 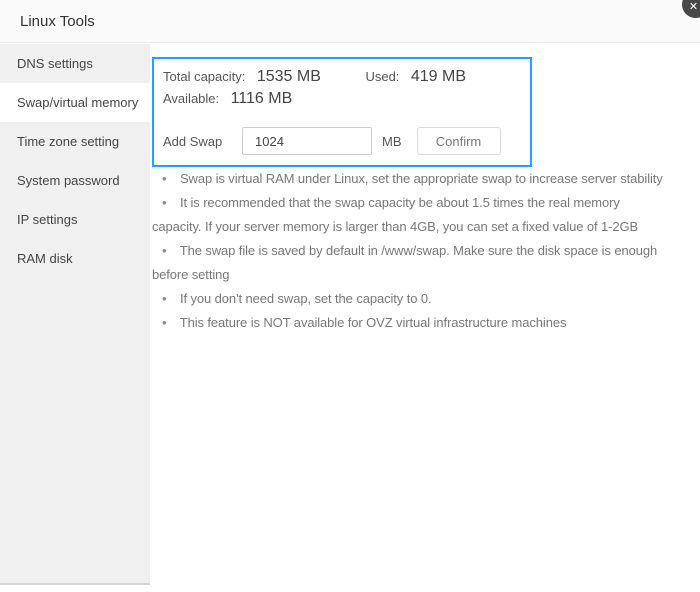 I want to click on available-label: Available:, so click(x=191, y=98).